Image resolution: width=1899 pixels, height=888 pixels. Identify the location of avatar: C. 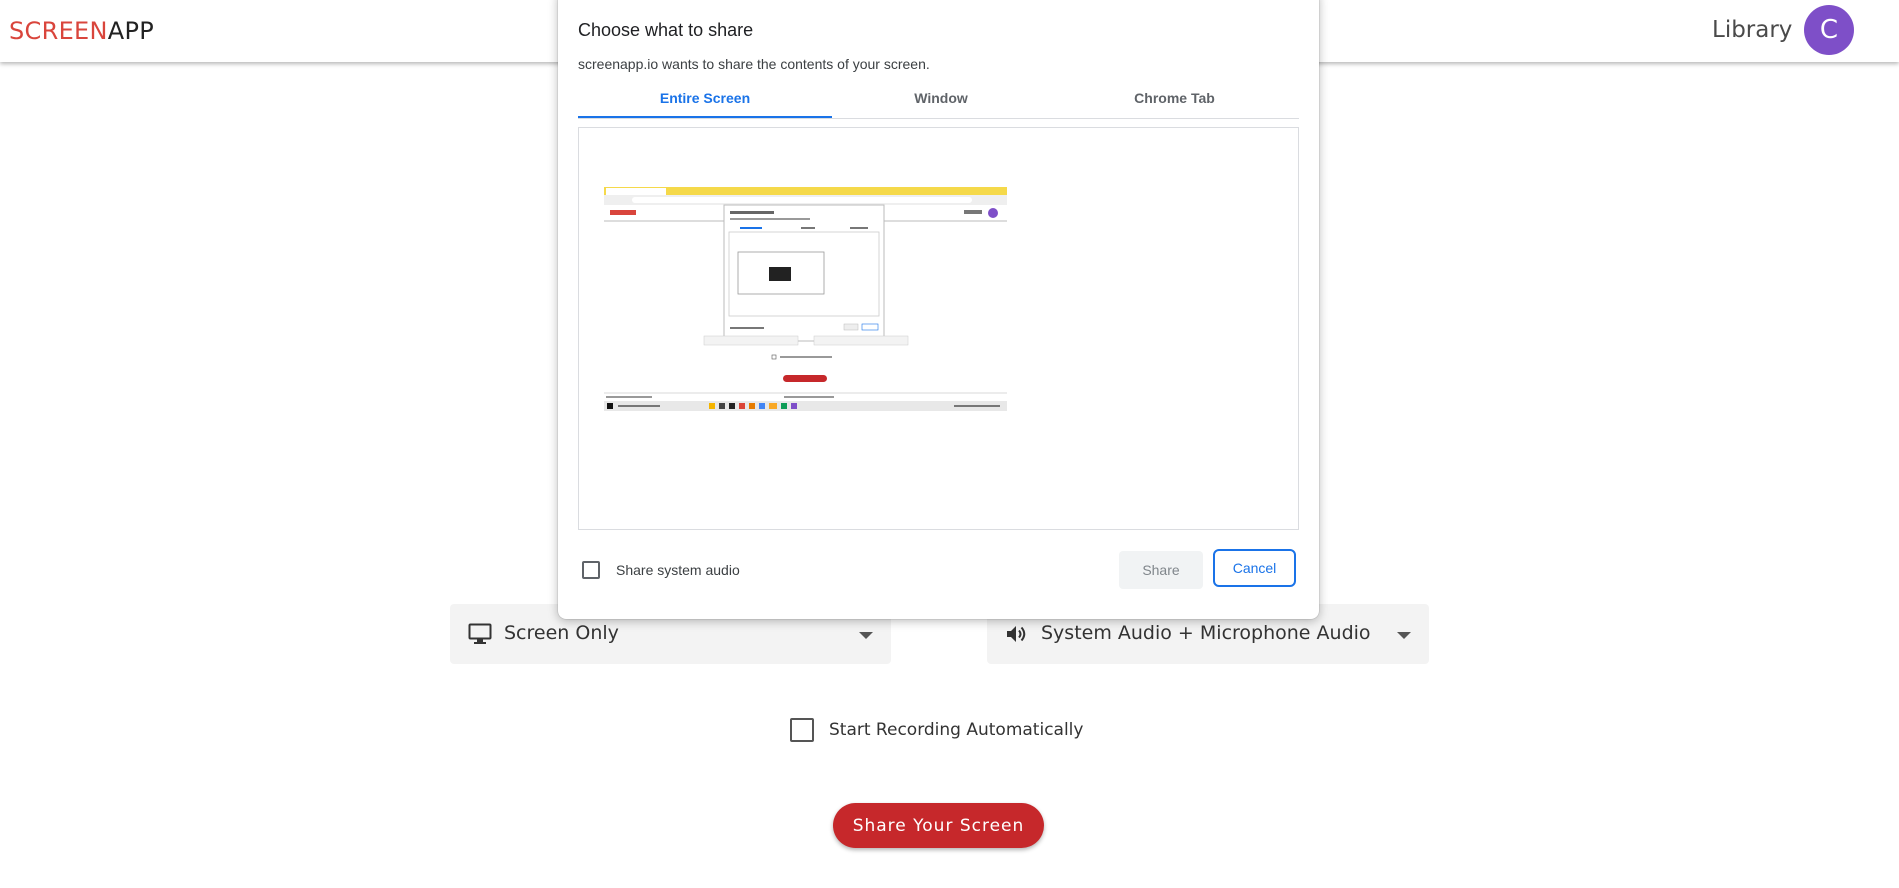
(1829, 30).